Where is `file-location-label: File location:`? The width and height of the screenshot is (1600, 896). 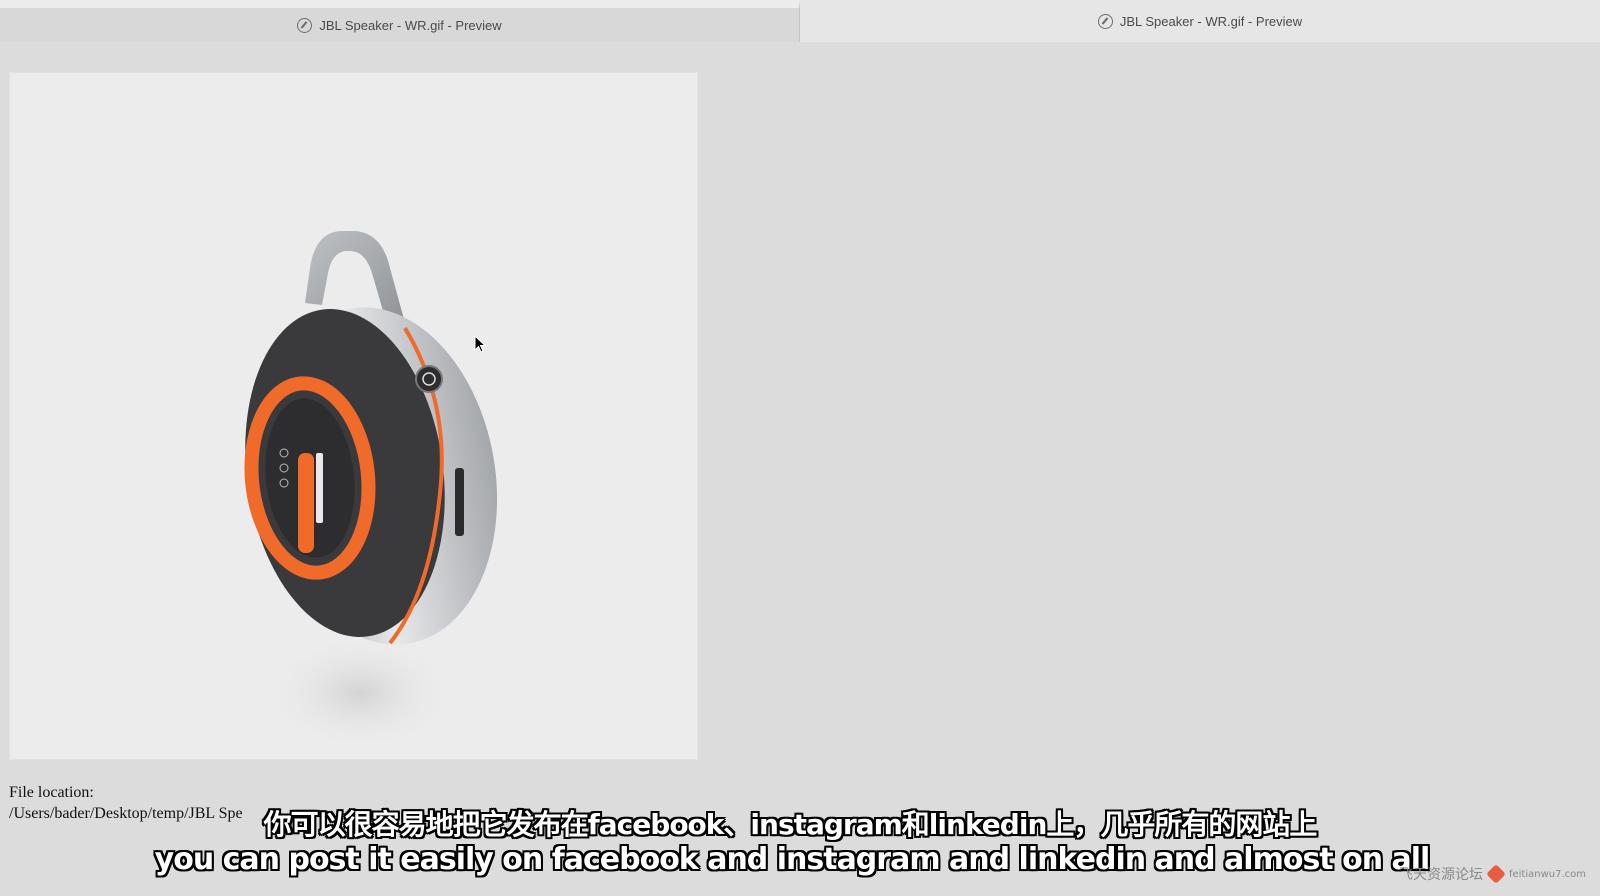
file-location-label: File location: is located at coordinates (51, 792).